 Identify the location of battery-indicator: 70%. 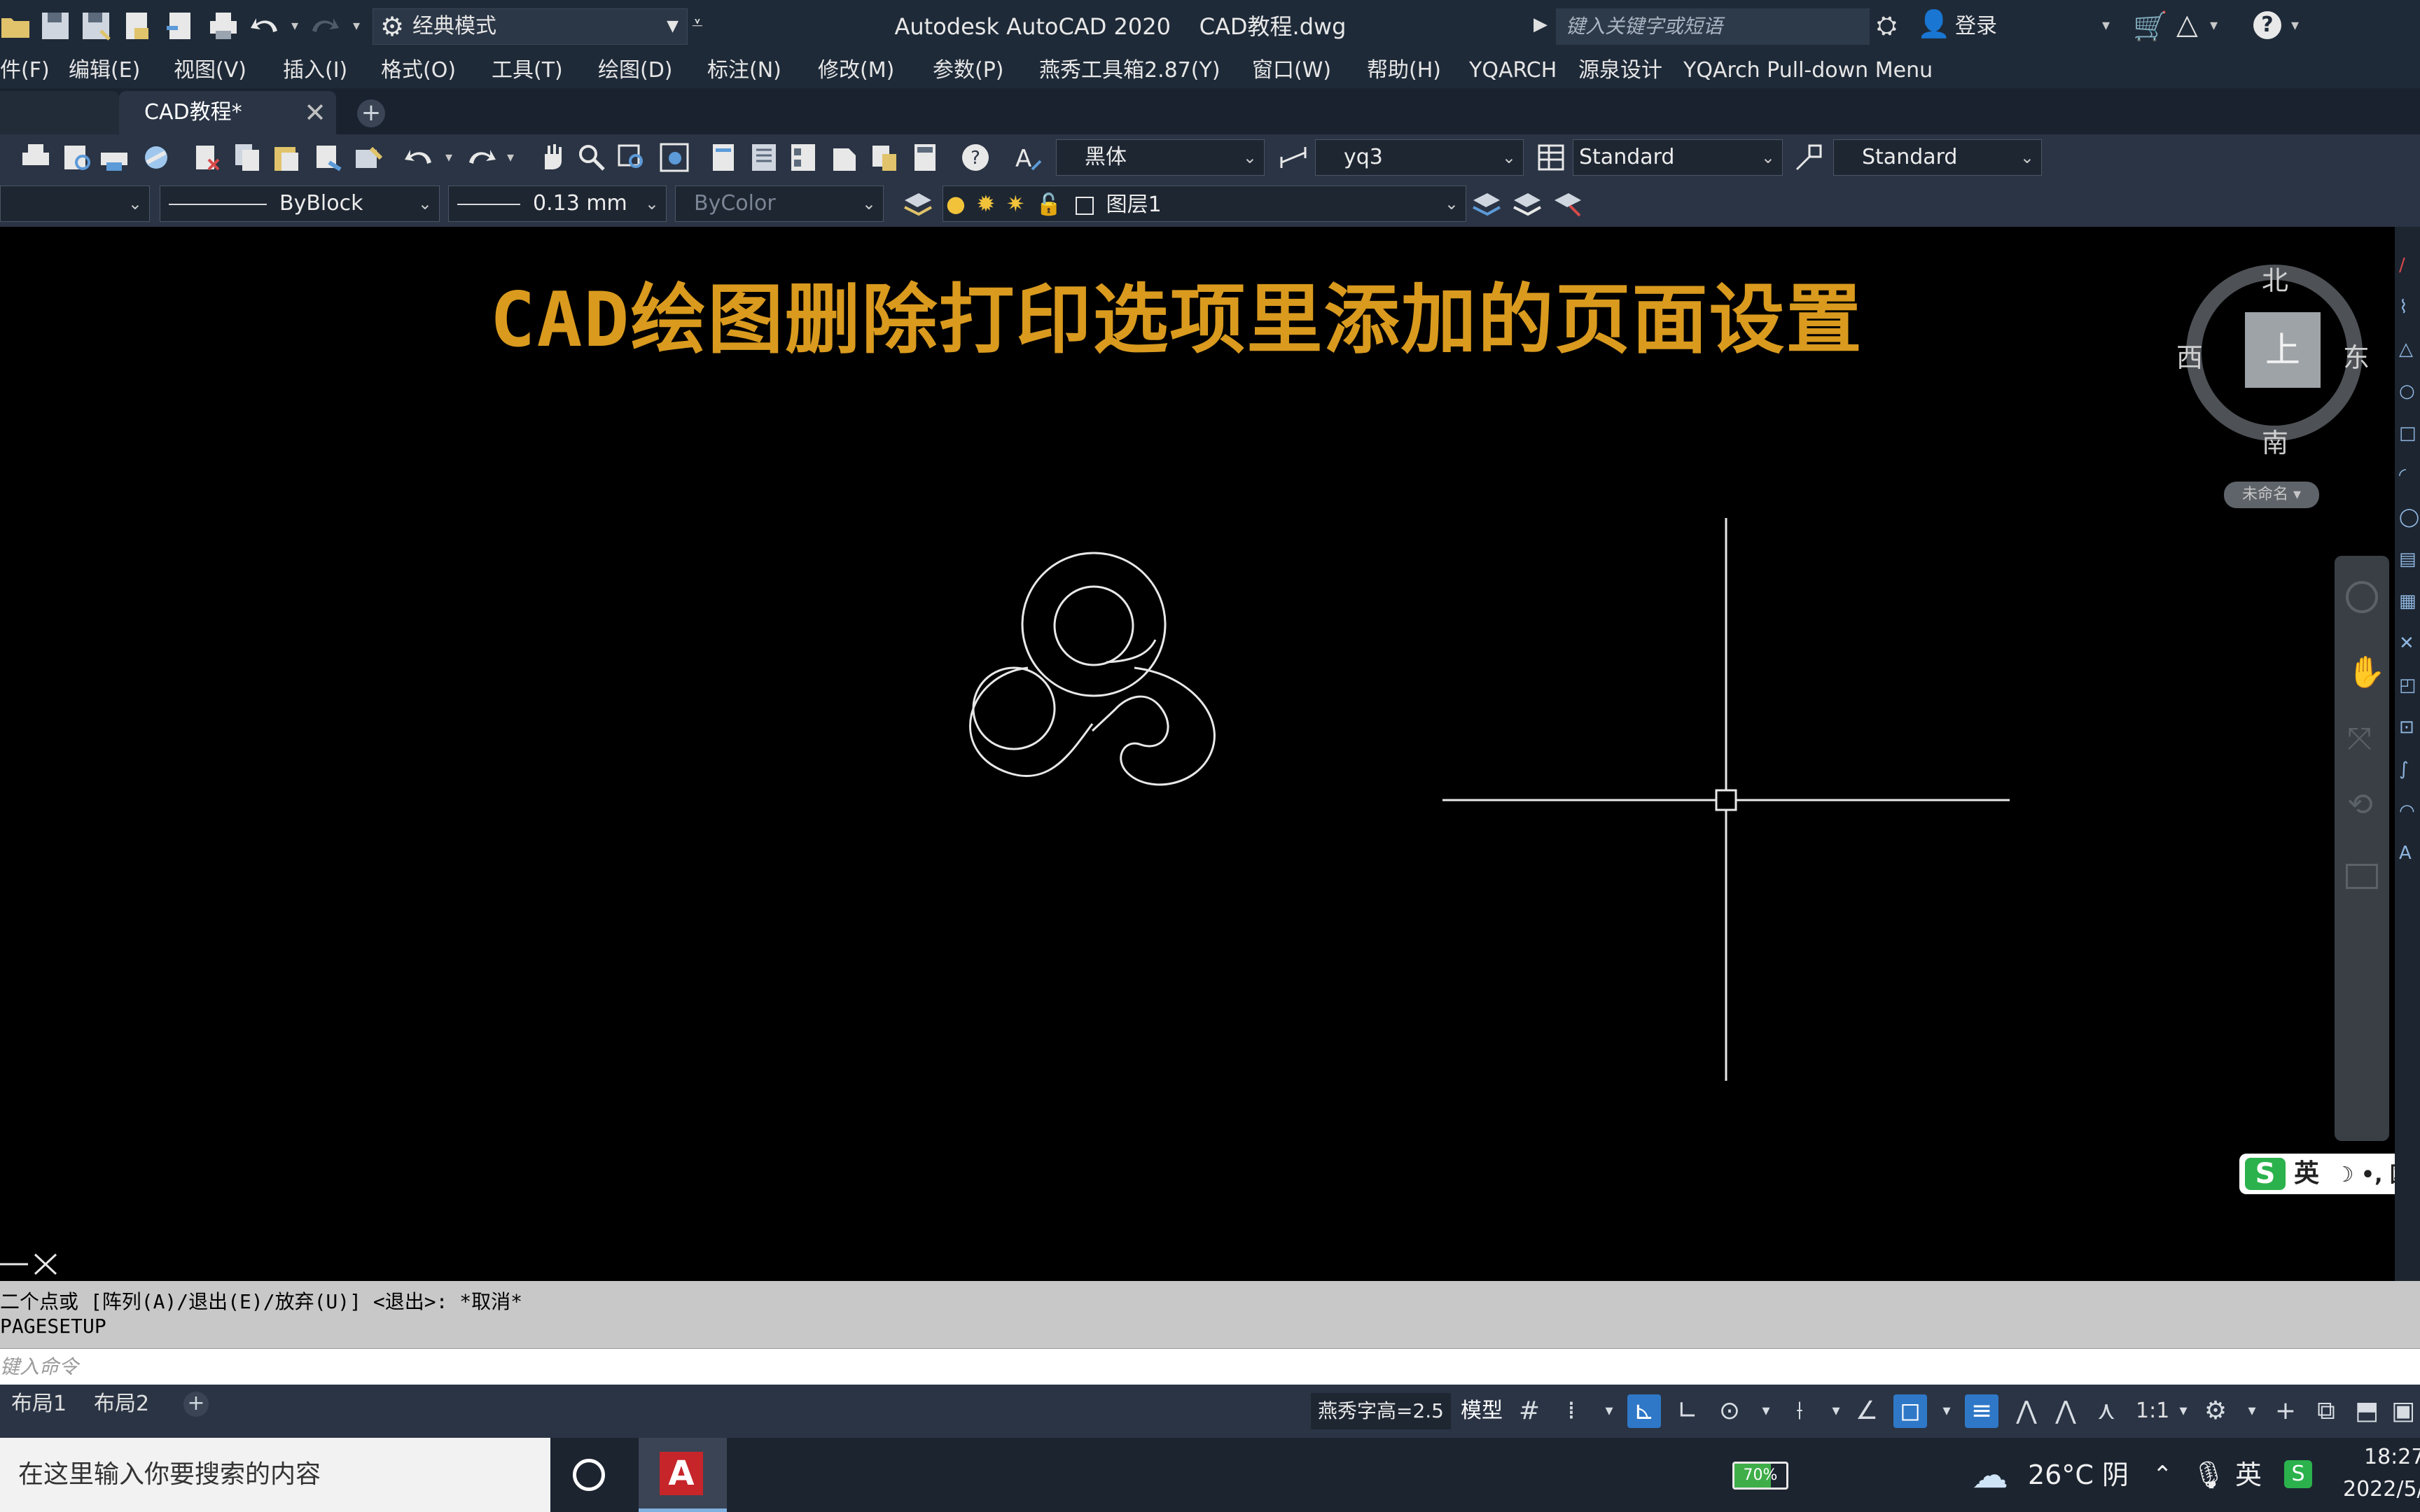
(1760, 1476).